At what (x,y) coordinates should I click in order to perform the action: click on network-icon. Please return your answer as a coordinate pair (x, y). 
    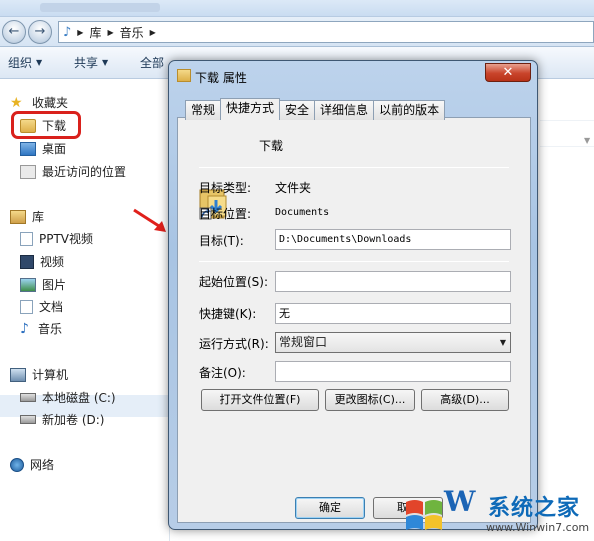
    Looking at the image, I should click on (17, 464).